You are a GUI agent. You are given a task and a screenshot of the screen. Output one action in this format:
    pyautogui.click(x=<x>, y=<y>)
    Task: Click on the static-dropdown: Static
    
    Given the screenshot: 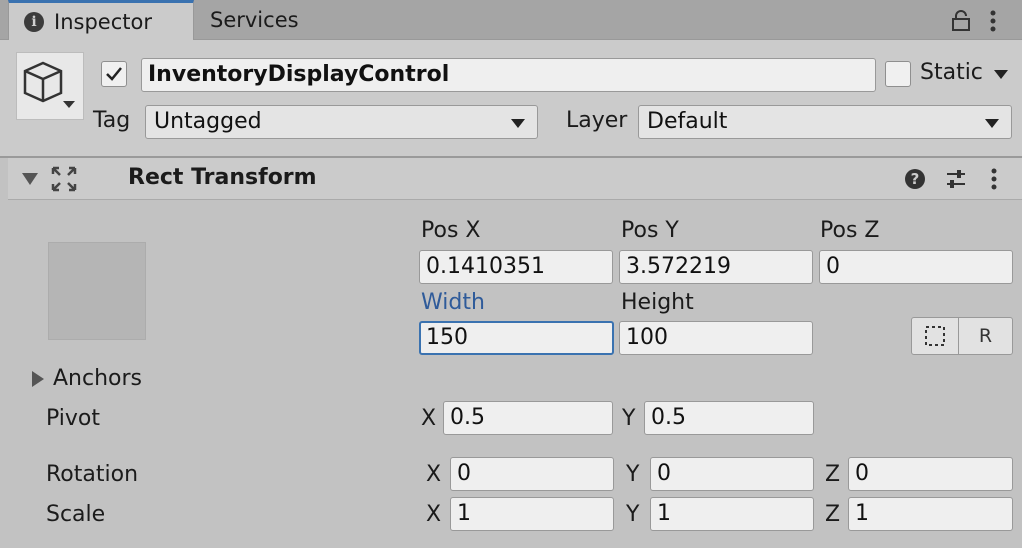 What is the action you would take?
    pyautogui.click(x=951, y=72)
    